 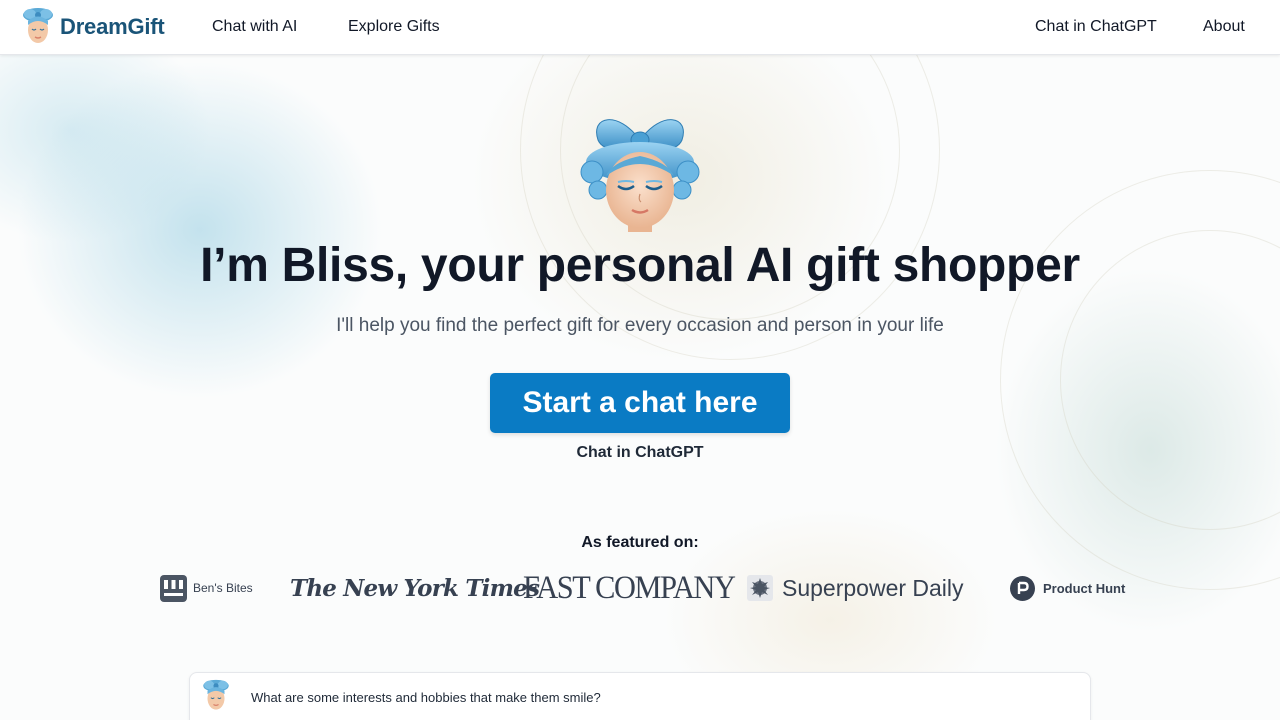 I want to click on logo-text: The New York Times, so click(x=415, y=588).